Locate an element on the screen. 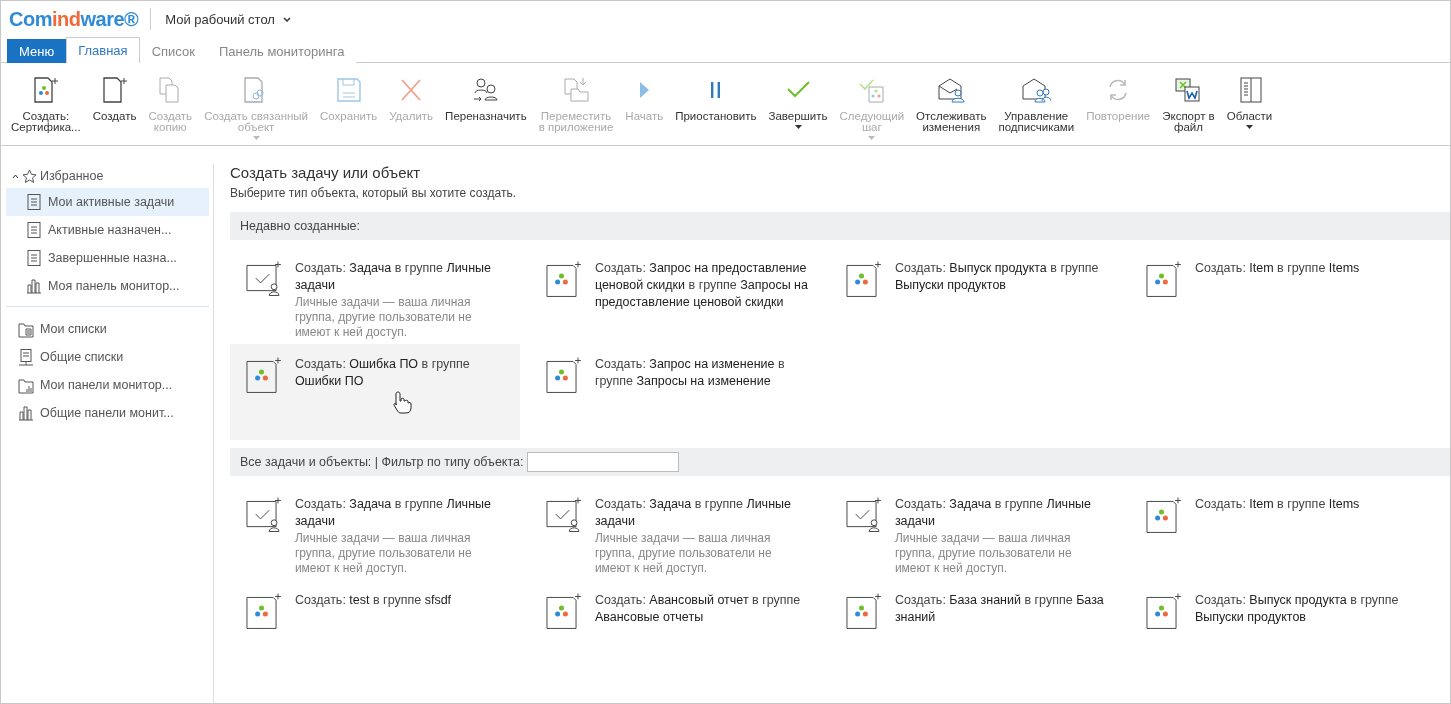 The image size is (1451, 704). tab: Главная is located at coordinates (103, 50).